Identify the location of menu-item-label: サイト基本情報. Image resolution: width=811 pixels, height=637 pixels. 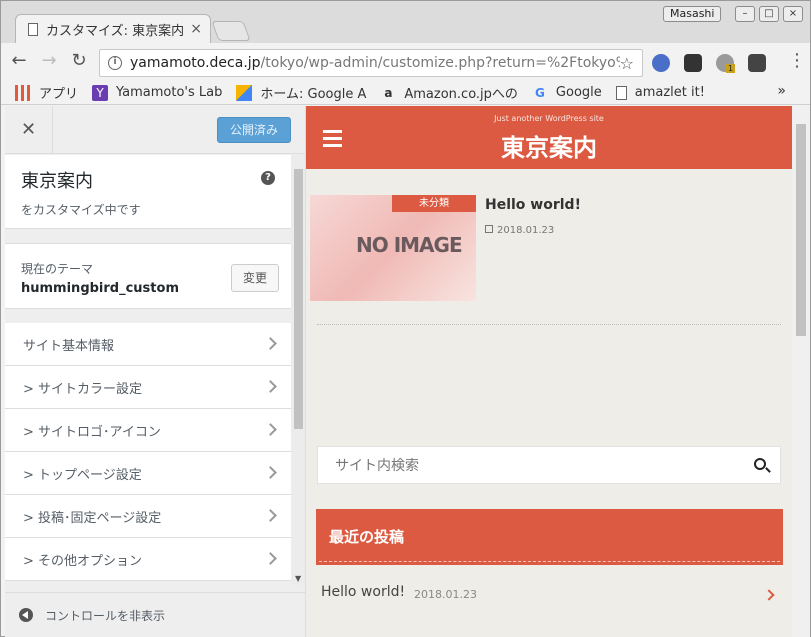
(69, 346).